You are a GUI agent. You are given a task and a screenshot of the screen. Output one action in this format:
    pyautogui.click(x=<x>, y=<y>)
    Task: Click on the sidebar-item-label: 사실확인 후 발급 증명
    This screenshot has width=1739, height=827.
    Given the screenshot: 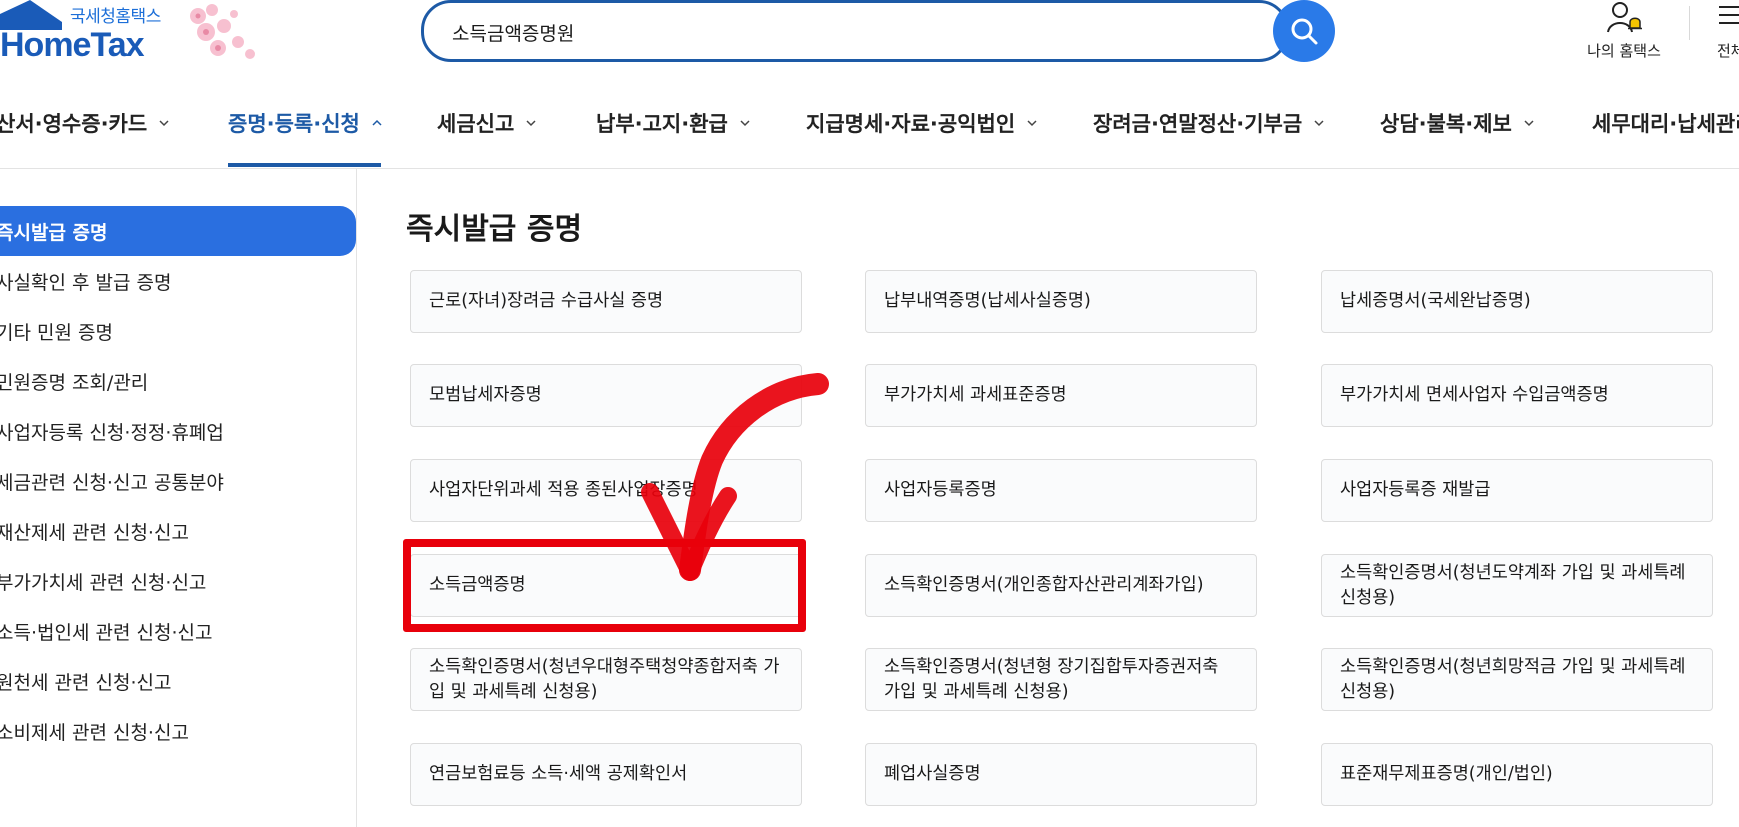 What is the action you would take?
    pyautogui.click(x=86, y=282)
    